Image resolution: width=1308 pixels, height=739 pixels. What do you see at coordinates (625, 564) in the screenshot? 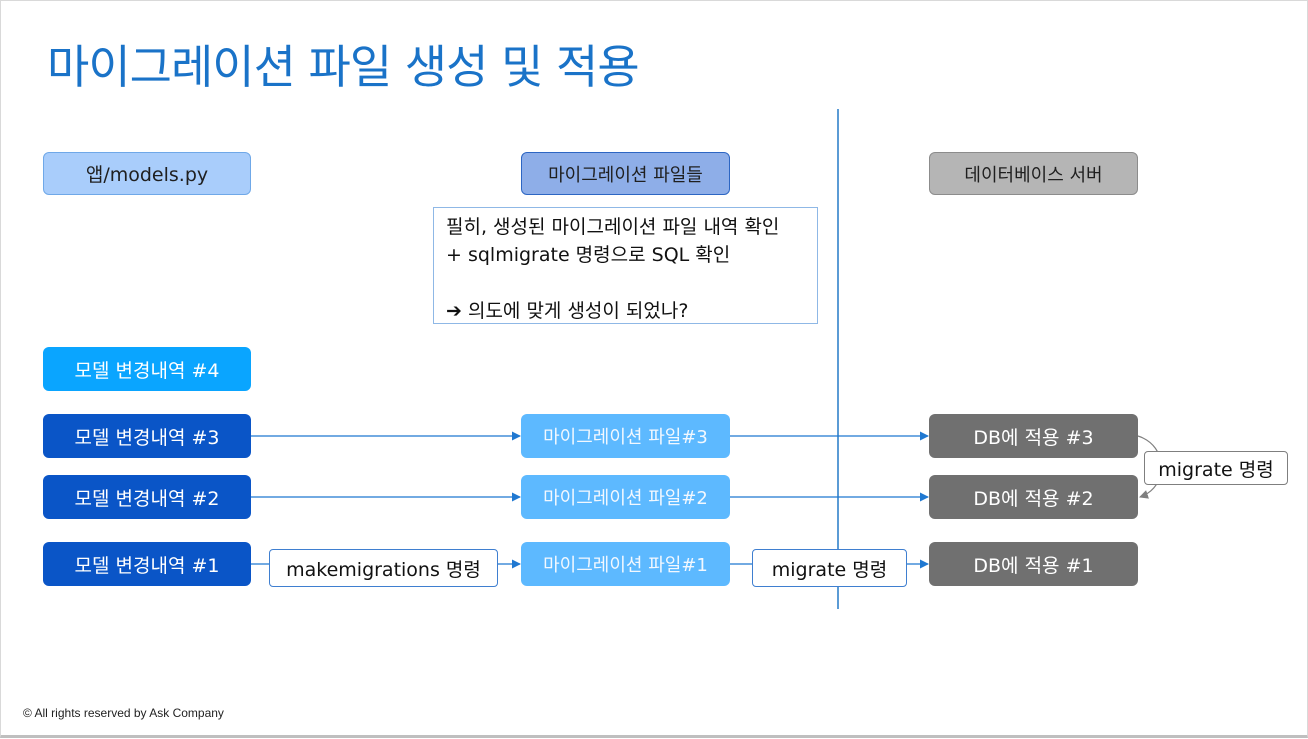
I see `migration-file-1: 마이그레이션 파일#1` at bounding box center [625, 564].